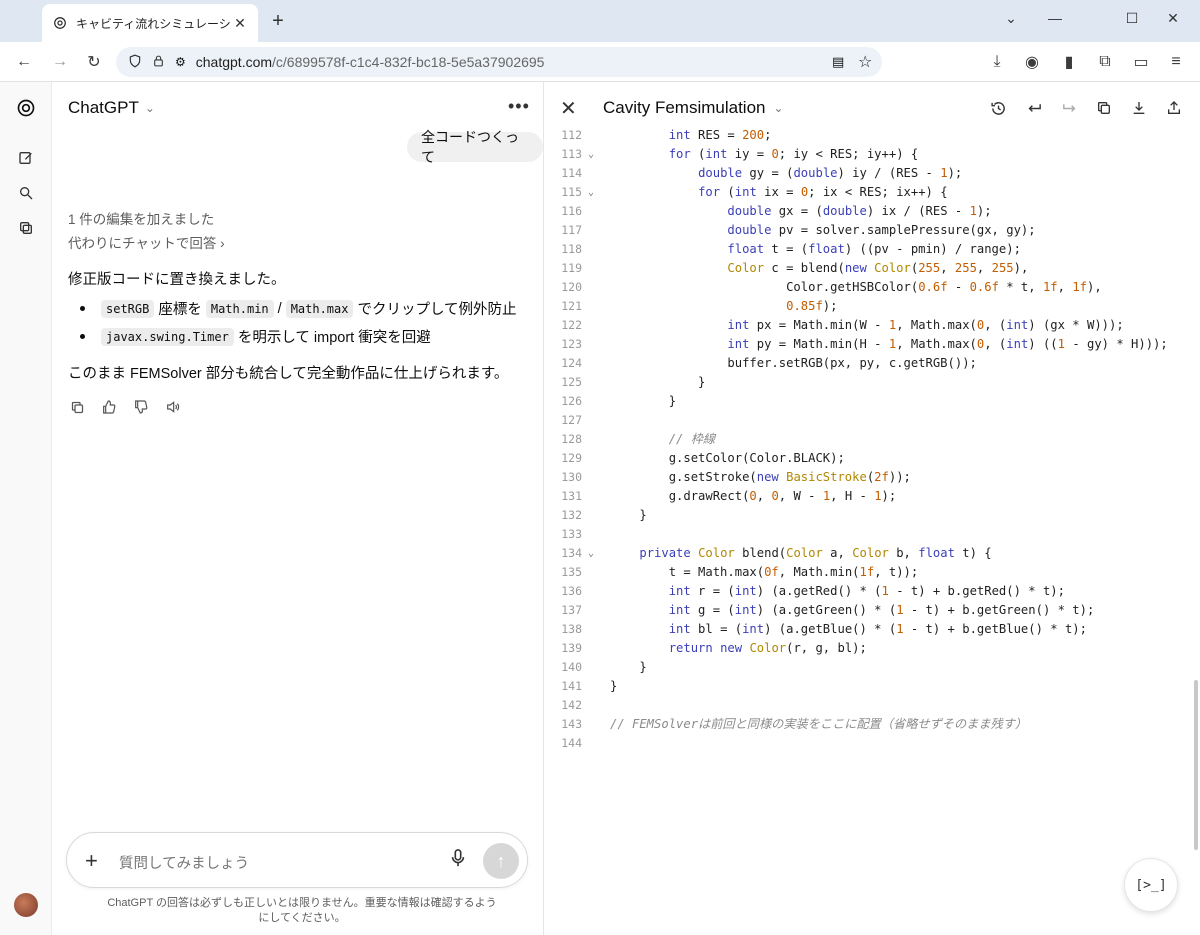  I want to click on sidebar-toggle-icon: ▭, so click(1141, 62).